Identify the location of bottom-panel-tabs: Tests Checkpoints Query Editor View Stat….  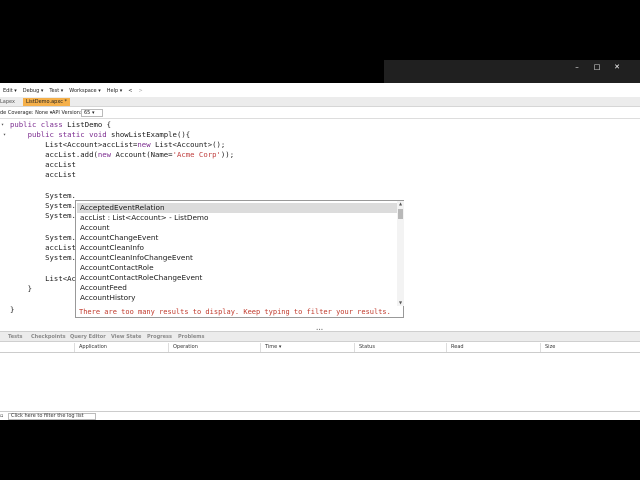
(320, 336).